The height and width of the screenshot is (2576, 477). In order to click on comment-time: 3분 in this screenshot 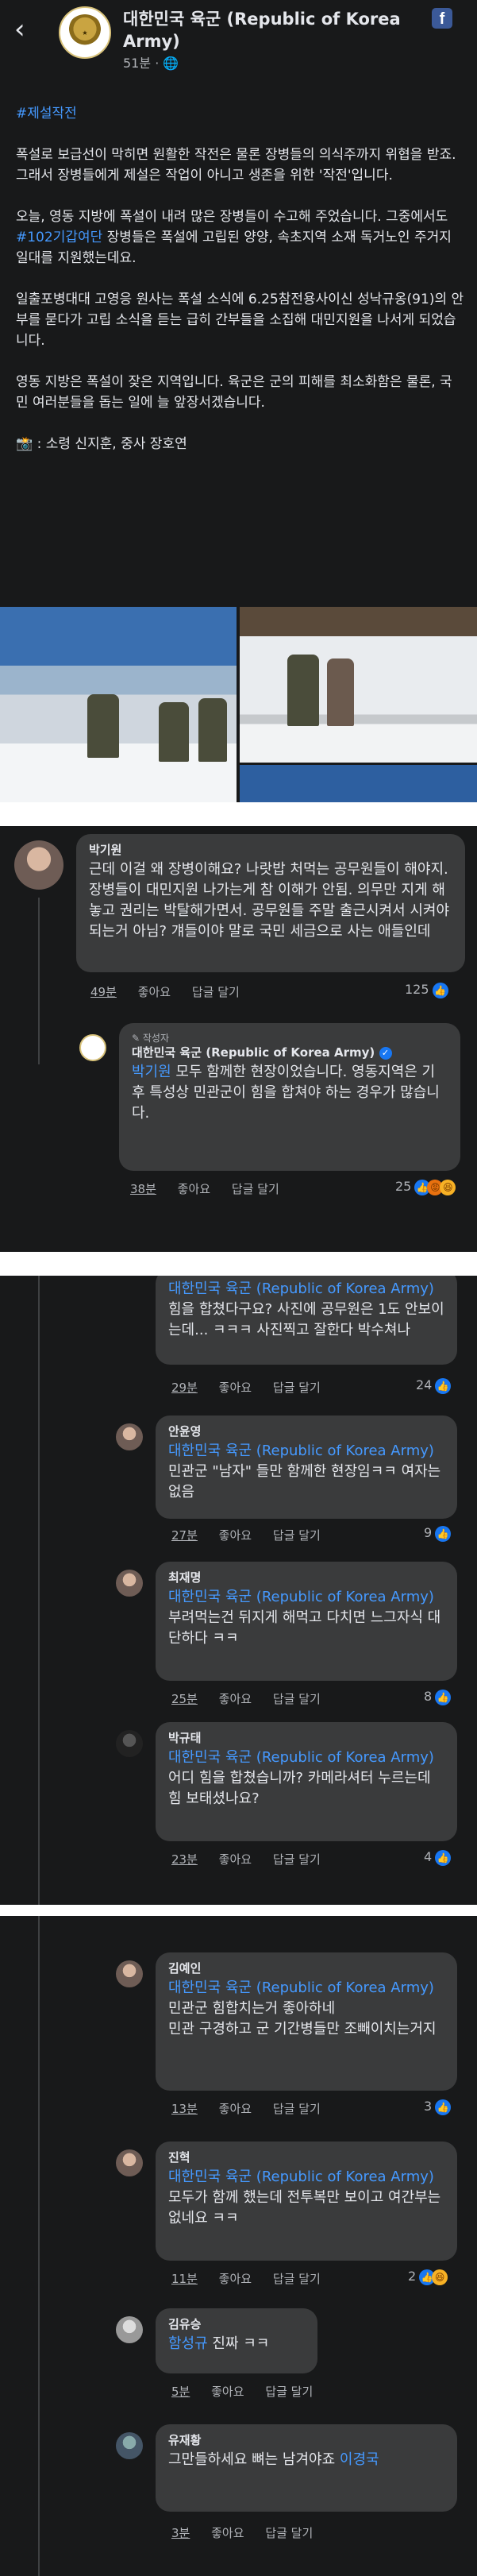, I will do `click(180, 2533)`.